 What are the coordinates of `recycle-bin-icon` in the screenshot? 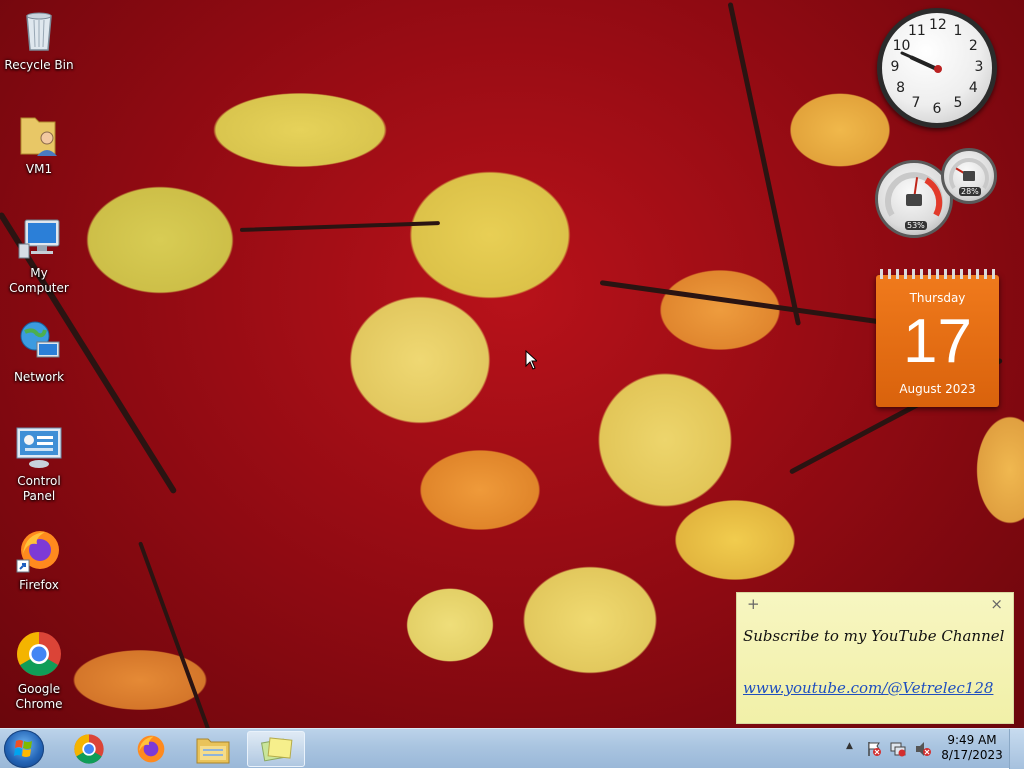 It's located at (39, 30).